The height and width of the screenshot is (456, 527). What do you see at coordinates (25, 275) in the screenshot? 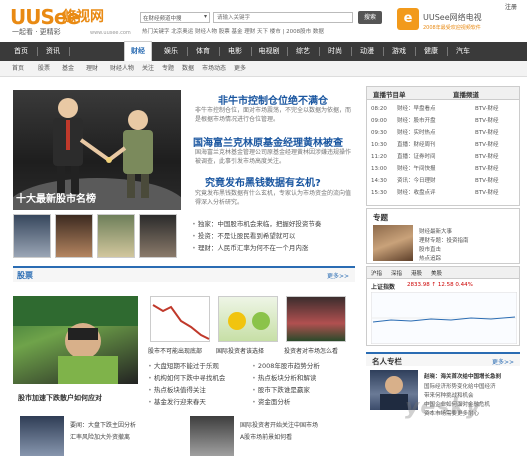
I see `stock-section-title: 股票` at bounding box center [25, 275].